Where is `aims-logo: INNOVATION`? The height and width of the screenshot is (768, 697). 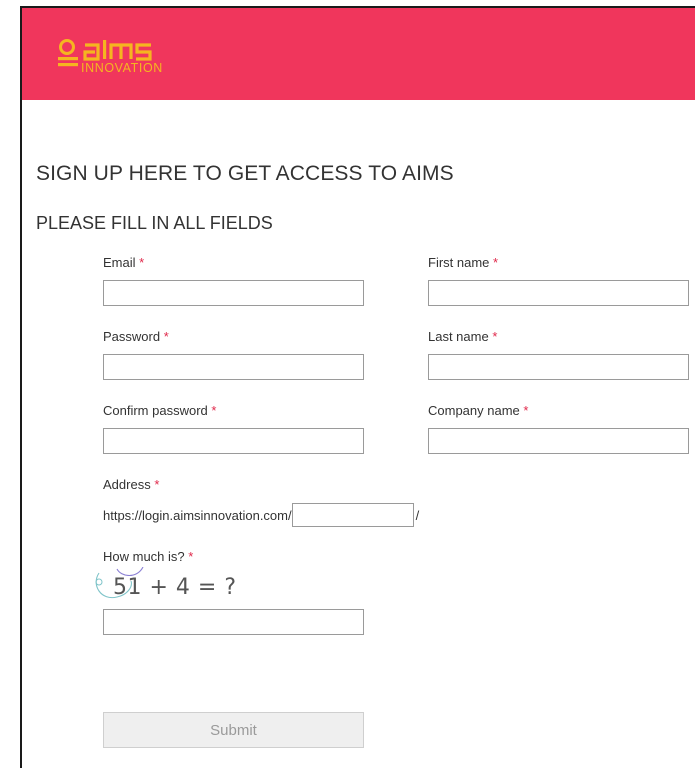 aims-logo: INNOVATION is located at coordinates (110, 57).